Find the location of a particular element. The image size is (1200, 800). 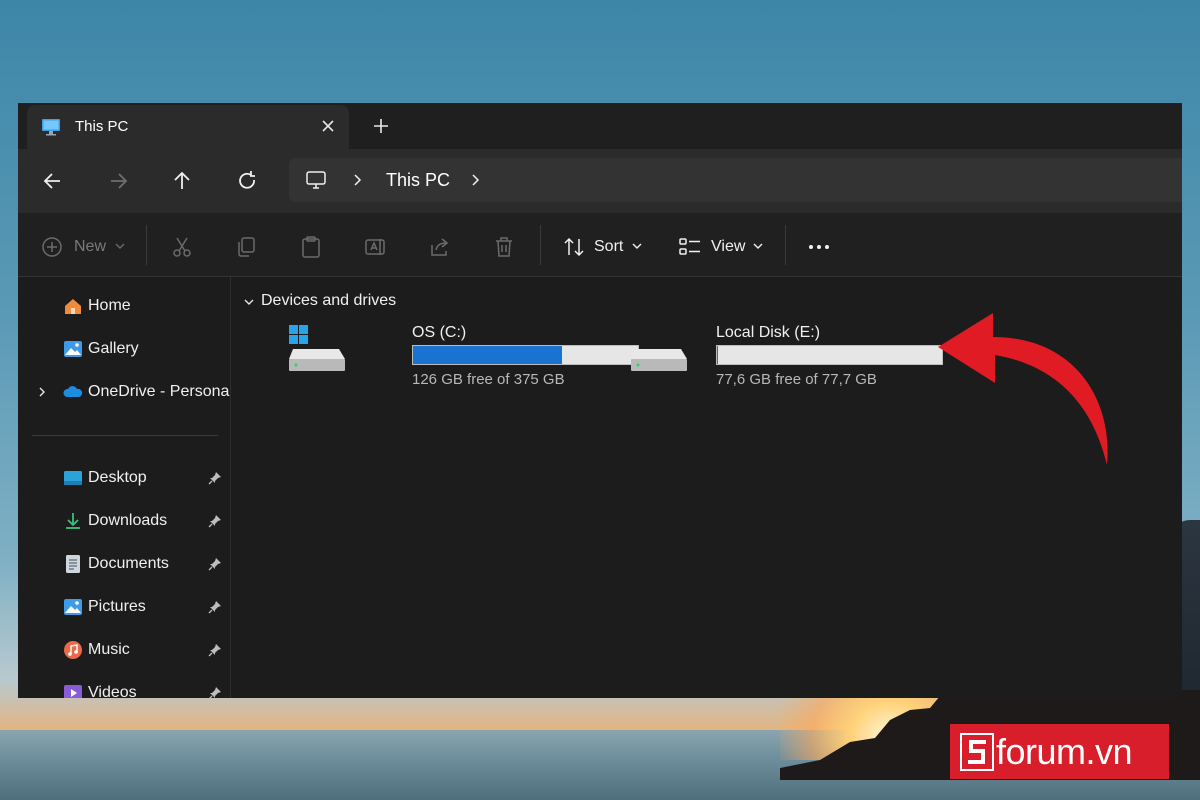

close-icon is located at coordinates (328, 126).